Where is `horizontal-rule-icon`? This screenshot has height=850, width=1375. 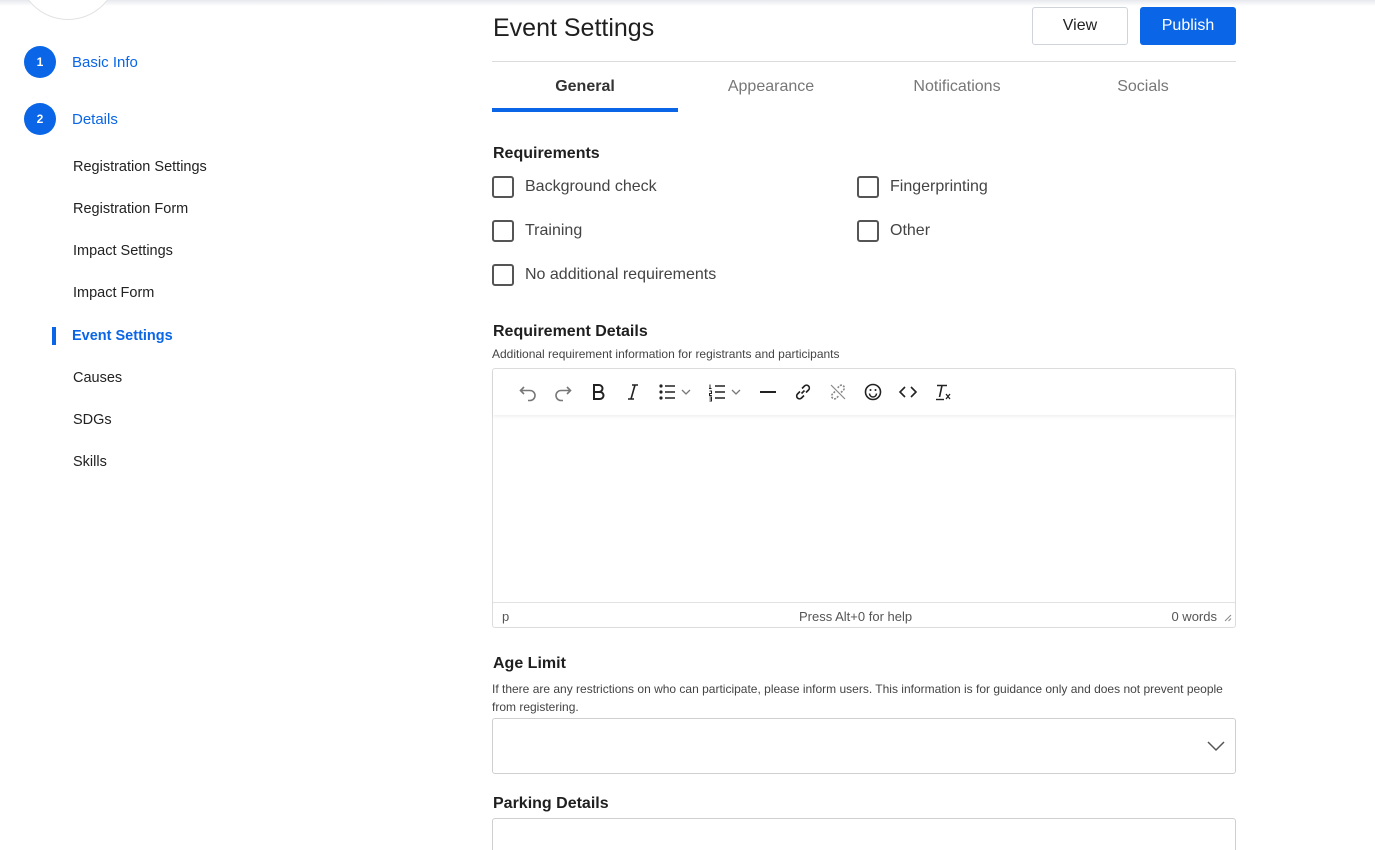 horizontal-rule-icon is located at coordinates (767, 392).